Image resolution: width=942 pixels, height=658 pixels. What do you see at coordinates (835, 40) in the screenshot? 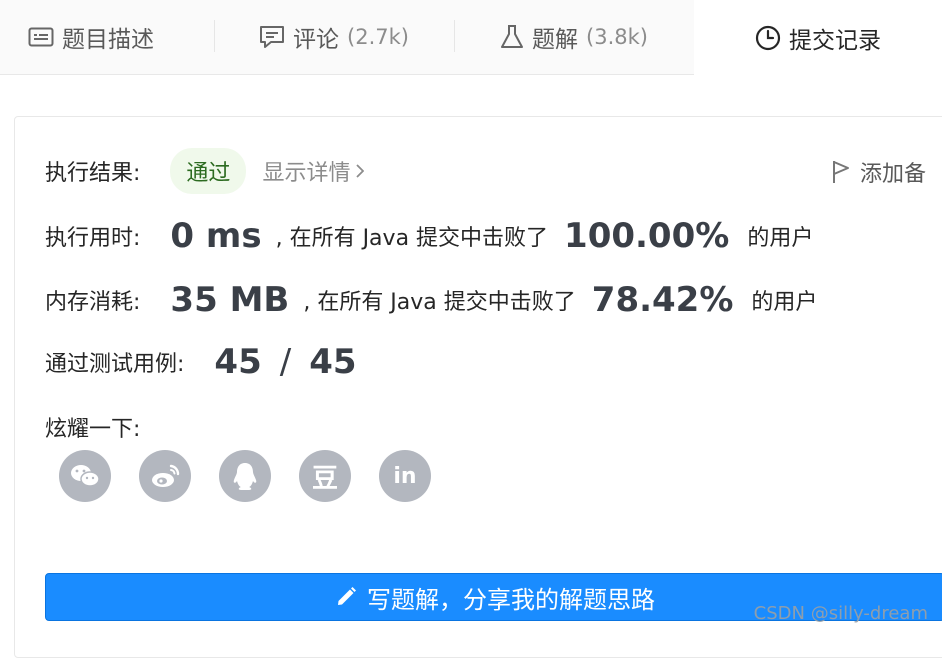
I see `tab-submissions-label: 提交记录` at bounding box center [835, 40].